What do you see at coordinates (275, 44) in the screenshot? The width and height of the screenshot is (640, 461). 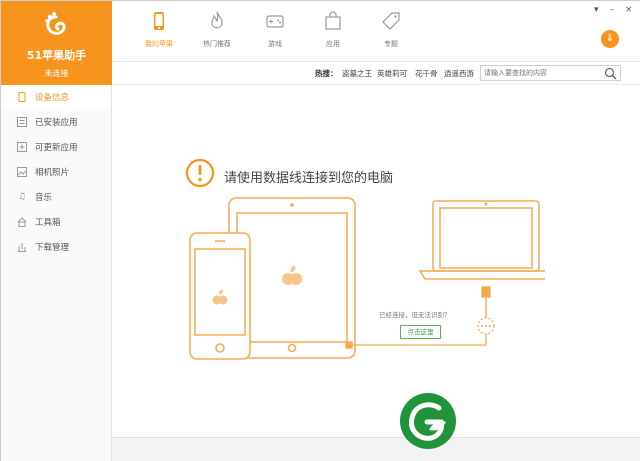 I see `tab-label: 游戏` at bounding box center [275, 44].